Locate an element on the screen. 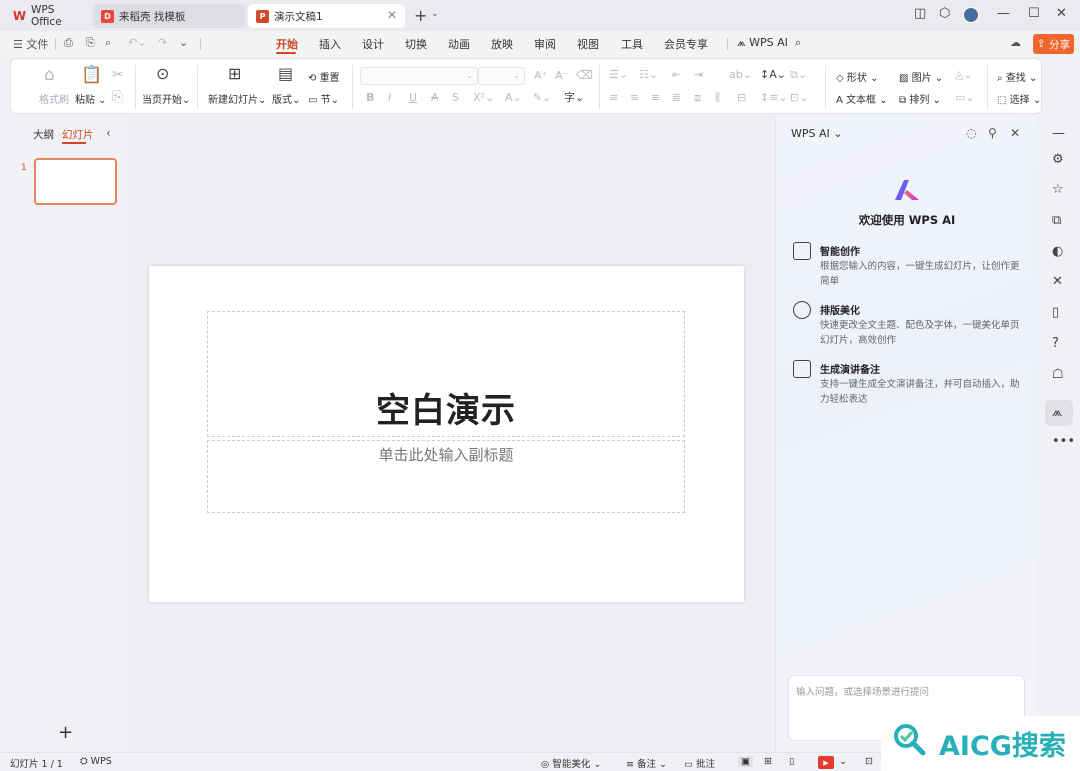 The image size is (1080, 771). numbered-list-icon: ☷⌄ is located at coordinates (648, 75).